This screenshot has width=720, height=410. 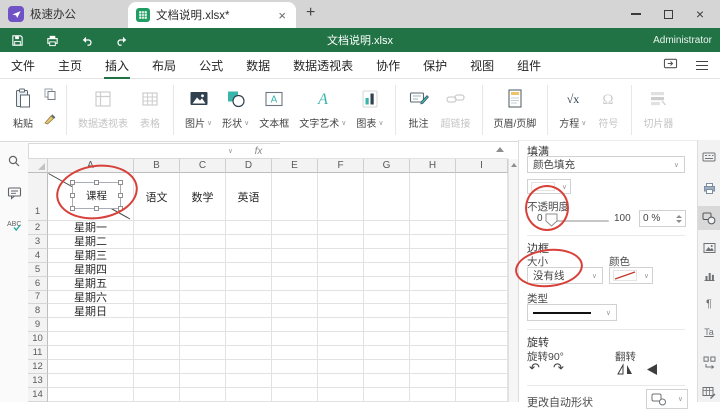 I want to click on cell-E5, so click(x=295, y=269).